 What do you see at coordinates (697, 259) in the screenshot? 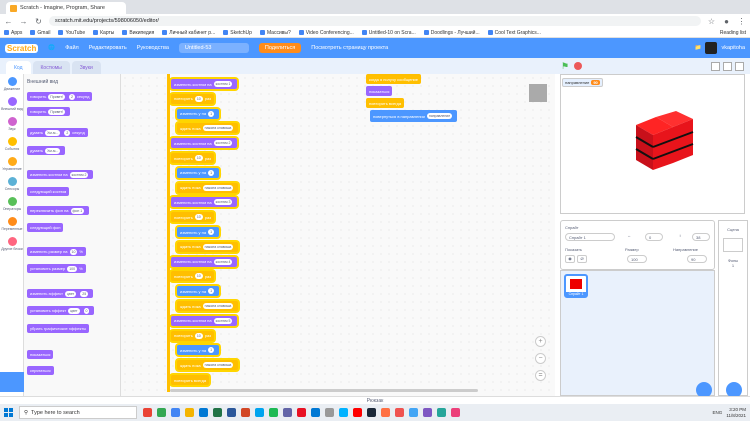
I see `direction-input: 90` at bounding box center [697, 259].